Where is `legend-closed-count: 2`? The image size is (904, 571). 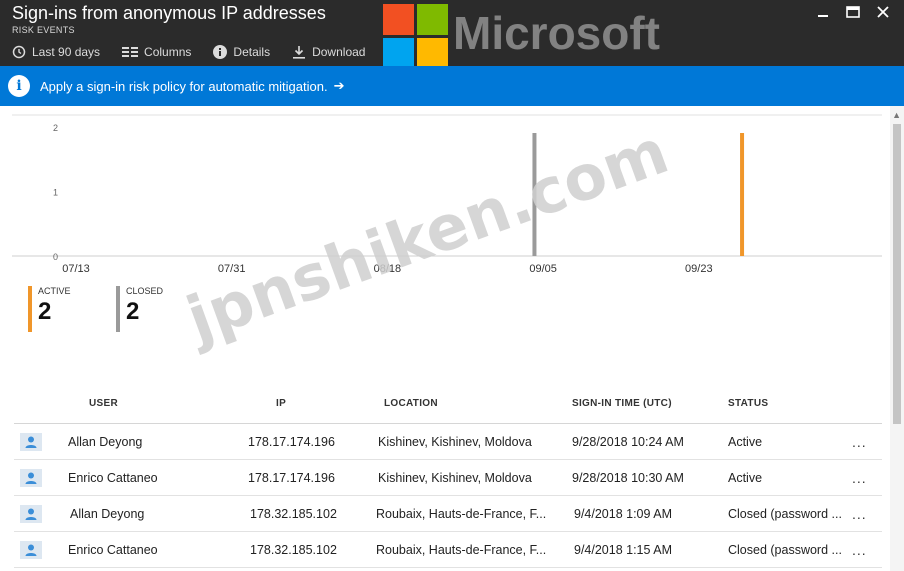 legend-closed-count: 2 is located at coordinates (133, 311).